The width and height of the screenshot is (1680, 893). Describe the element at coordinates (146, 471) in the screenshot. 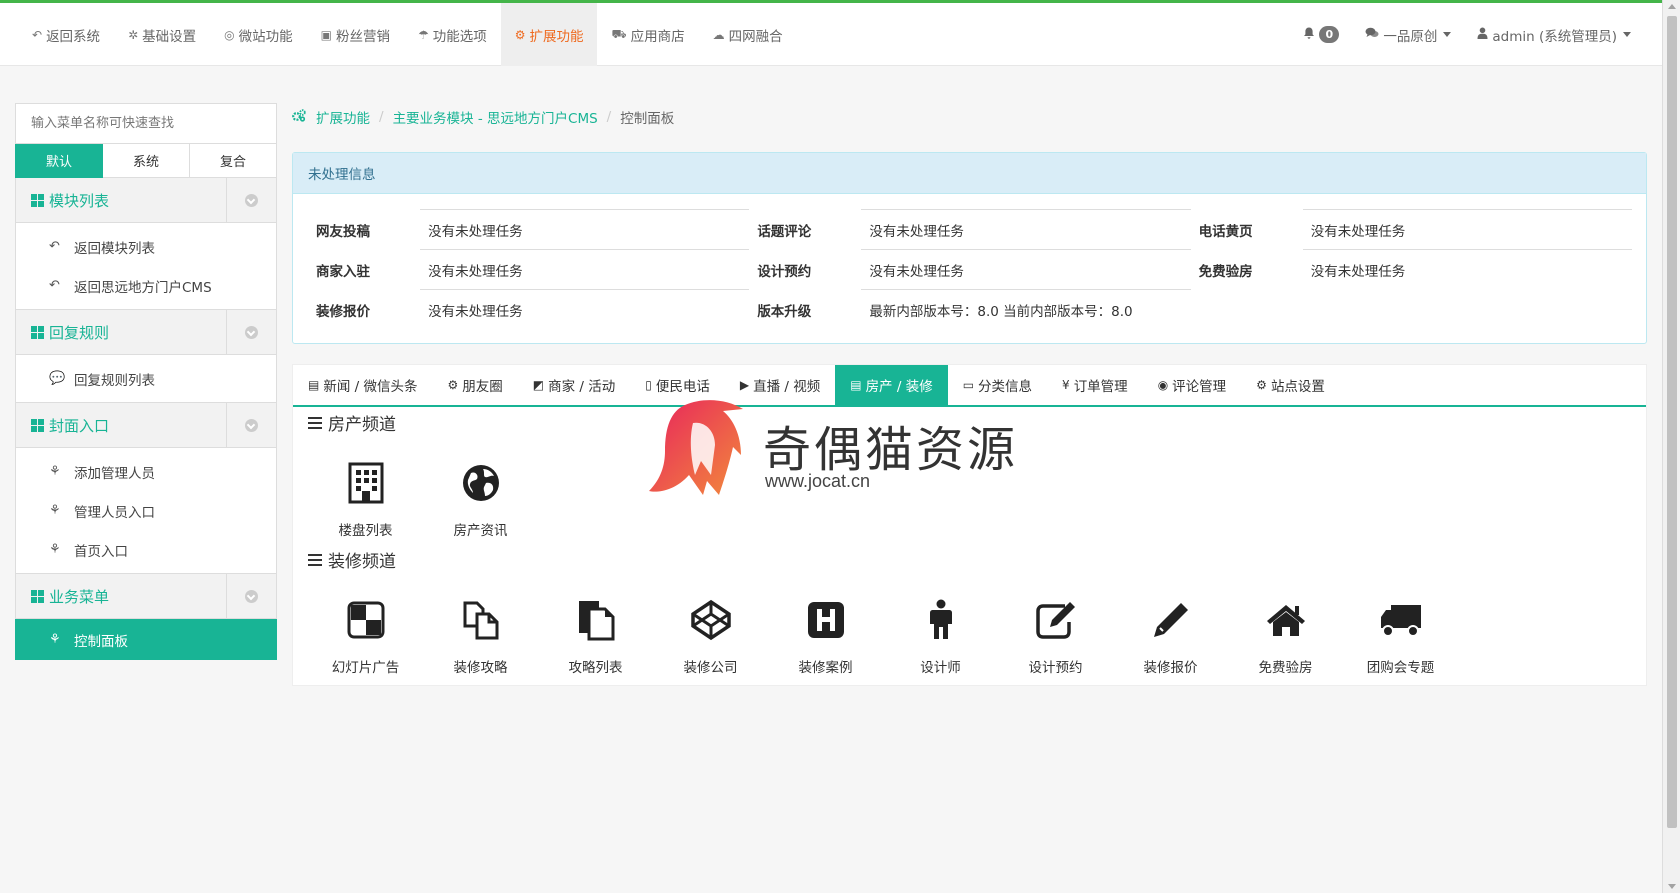

I see `sidebar-item: ⚘ 添加管理人员` at that location.